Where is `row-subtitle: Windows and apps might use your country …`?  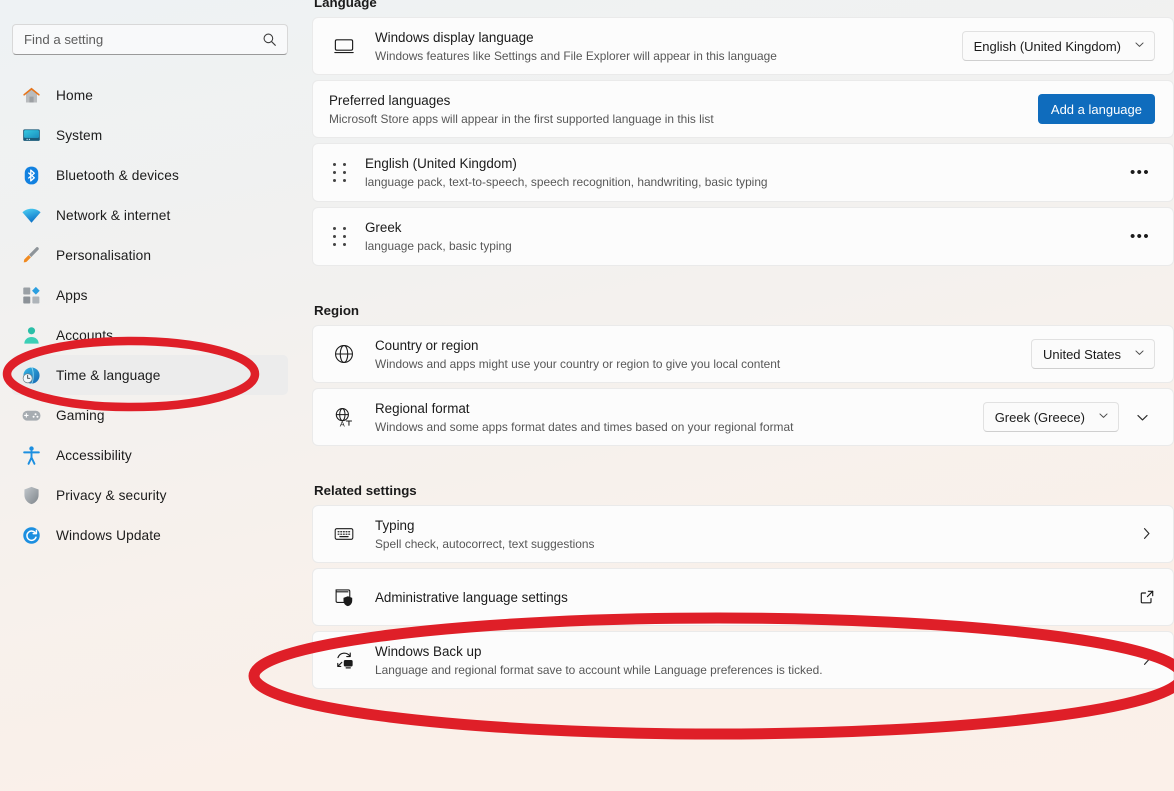 row-subtitle: Windows and apps might use your country … is located at coordinates (578, 363).